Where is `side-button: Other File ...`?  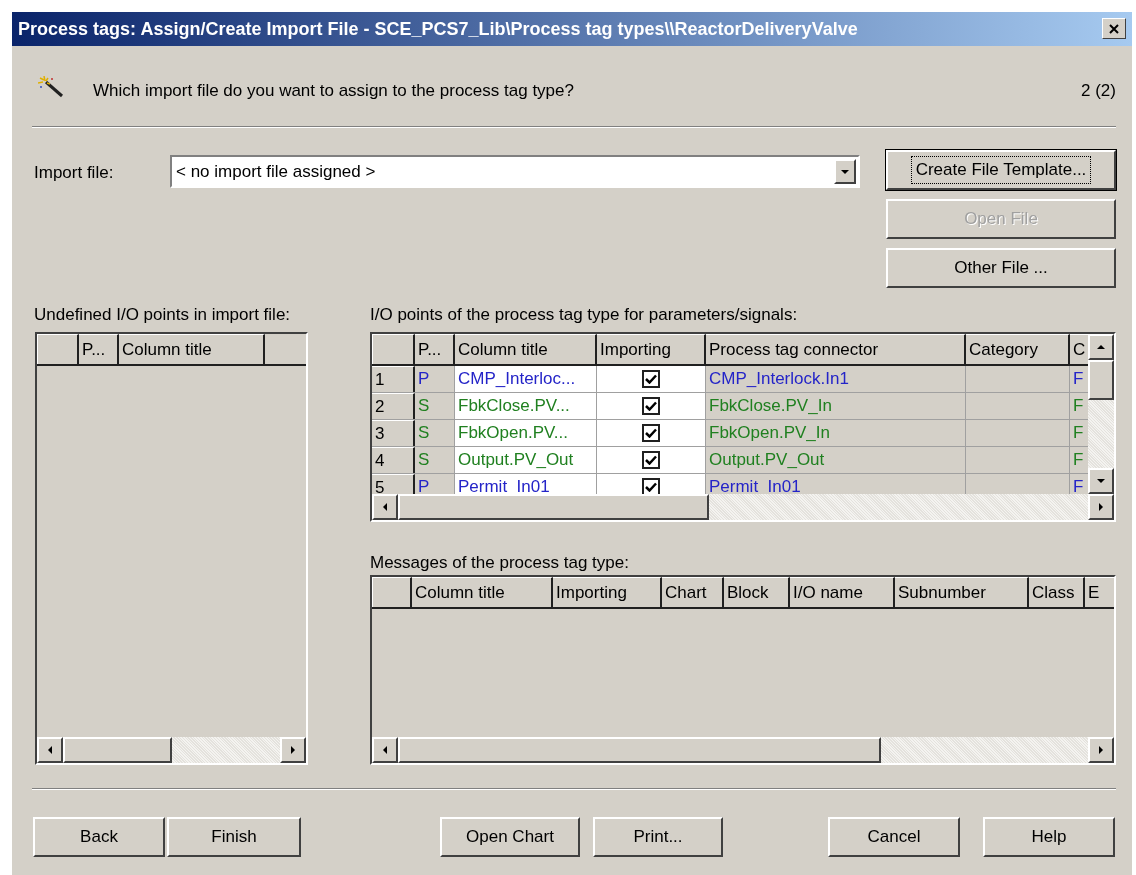
side-button: Other File ... is located at coordinates (1001, 268).